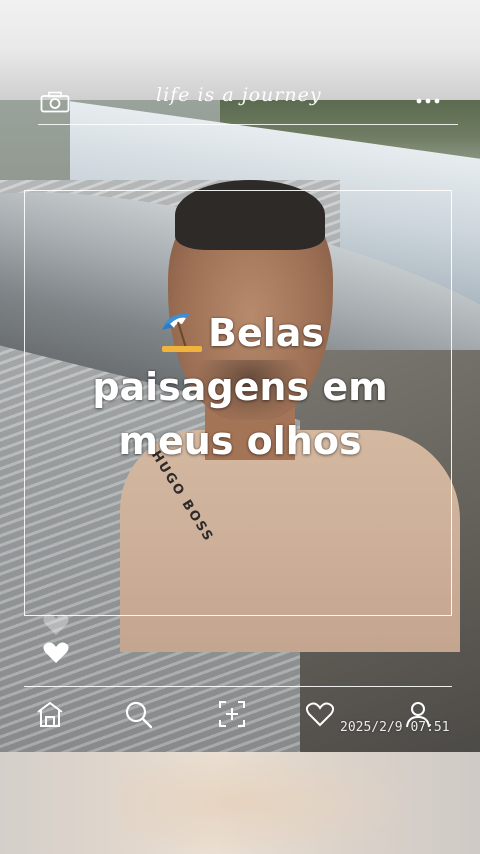  Describe the element at coordinates (320, 714) in the screenshot. I see `like-icon` at that location.